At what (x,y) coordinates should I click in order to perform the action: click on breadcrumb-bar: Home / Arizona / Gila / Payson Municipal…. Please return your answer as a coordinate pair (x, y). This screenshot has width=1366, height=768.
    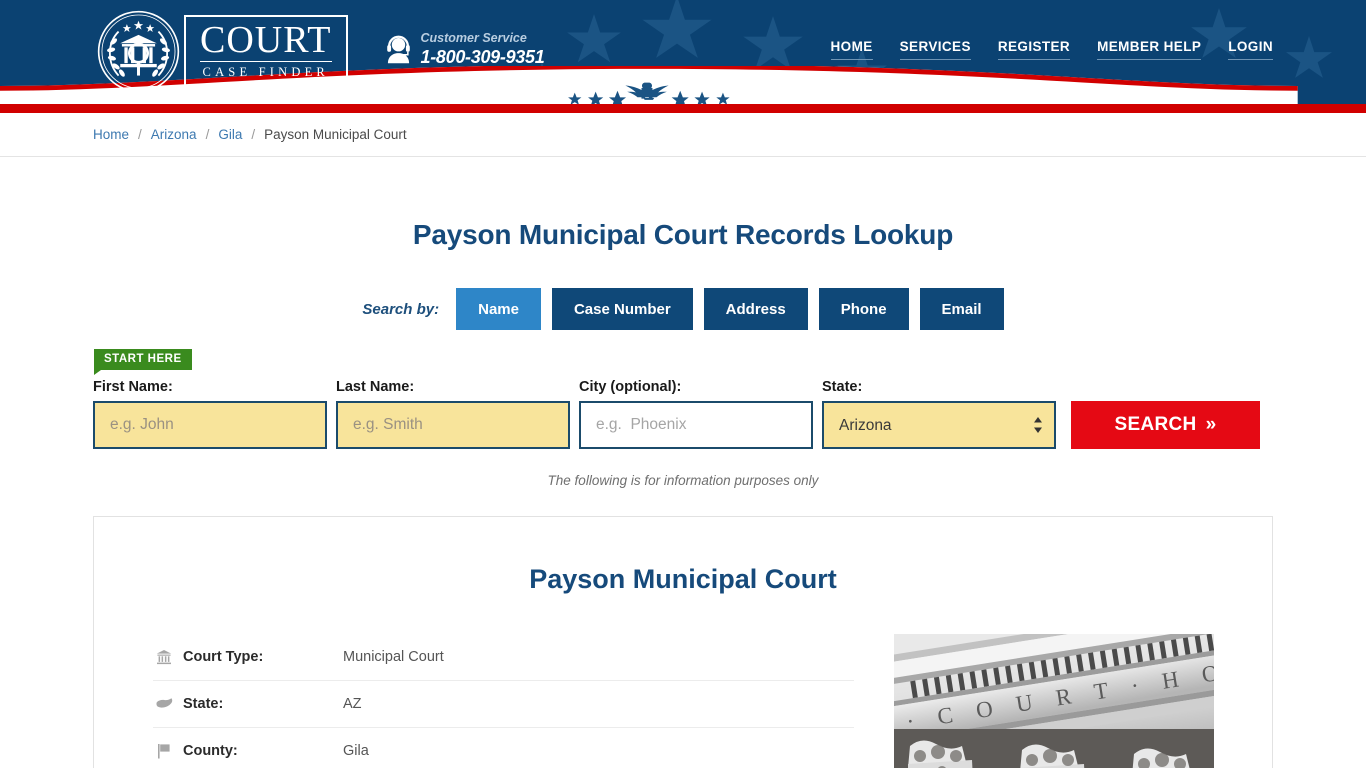
    Looking at the image, I should click on (683, 135).